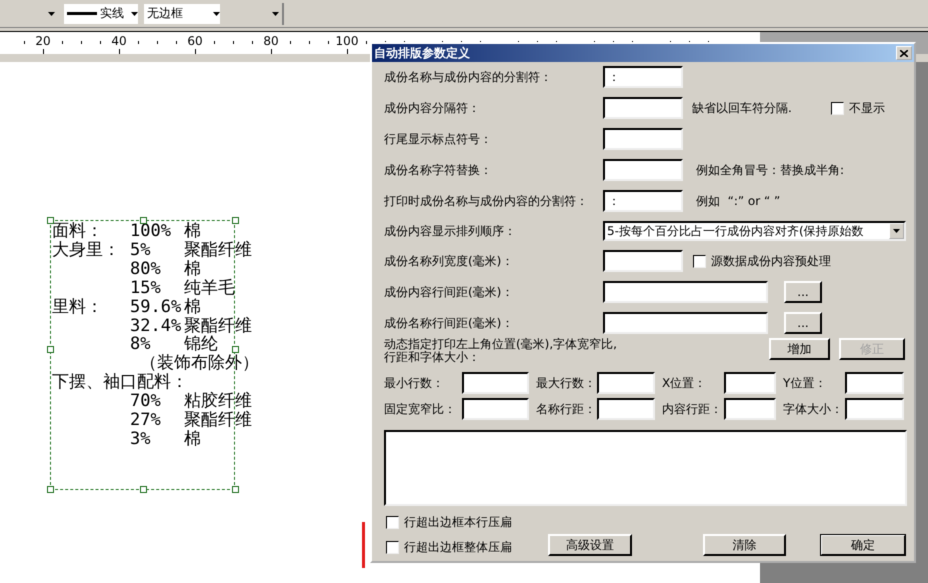  I want to click on material-text: 锦纶, so click(201, 344).